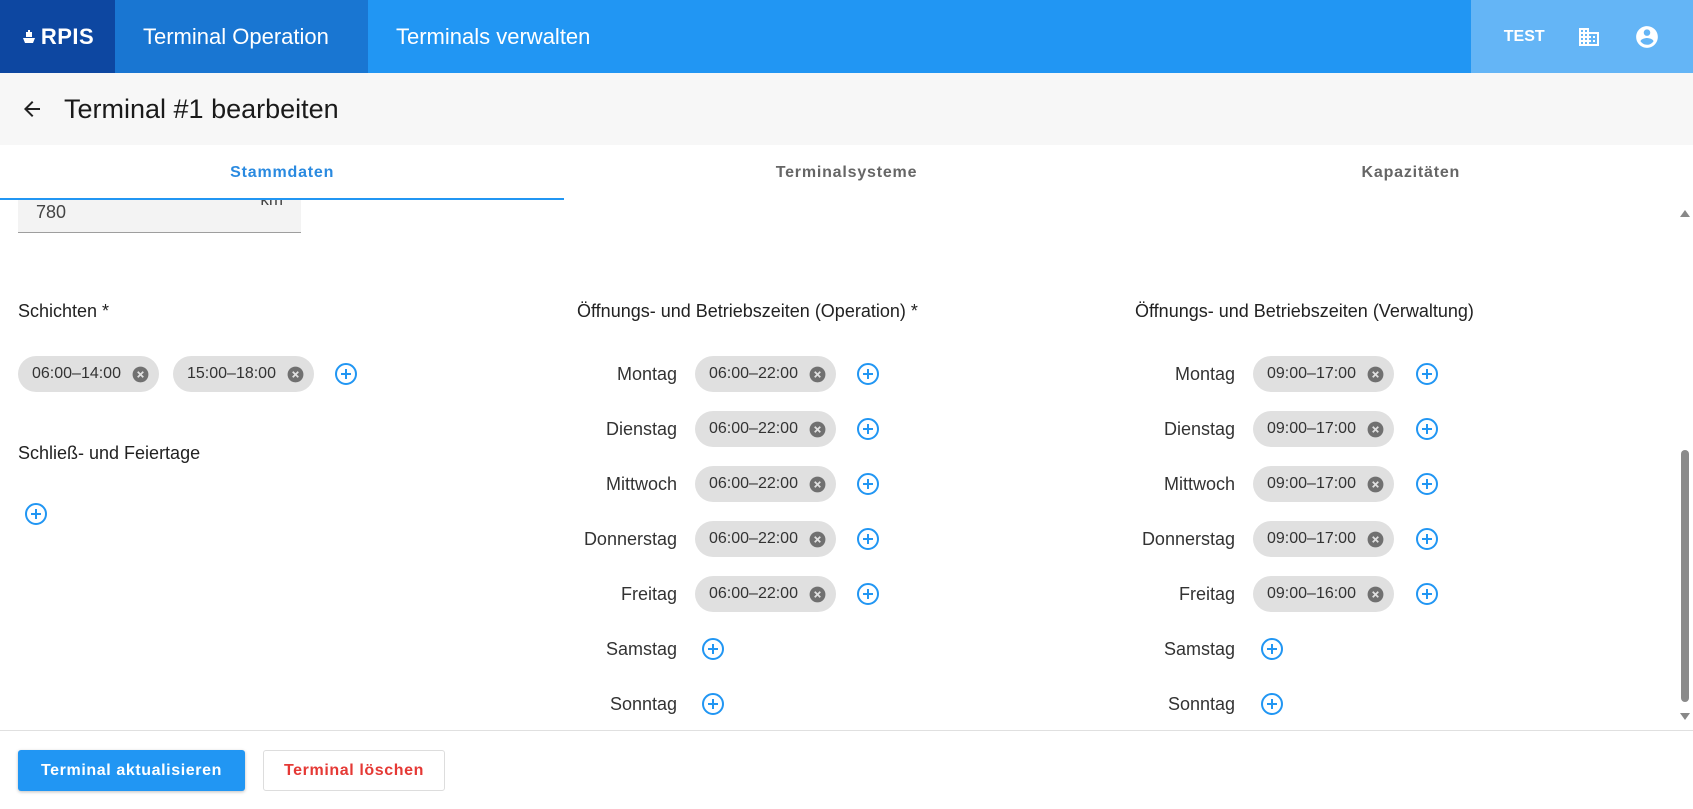  Describe the element at coordinates (1685, 213) in the screenshot. I see `scroll-up-arrow` at that location.